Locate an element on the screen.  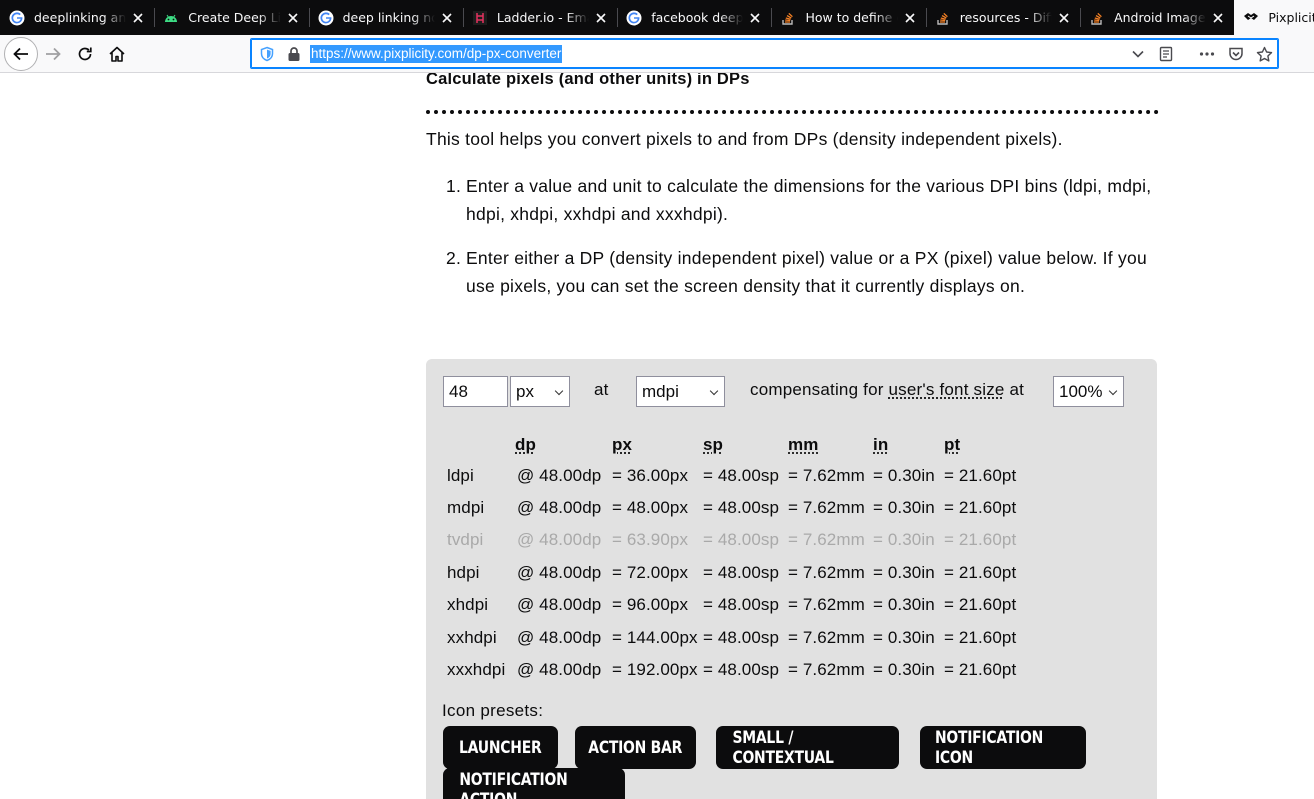
chevron-down-icon is located at coordinates (1138, 54).